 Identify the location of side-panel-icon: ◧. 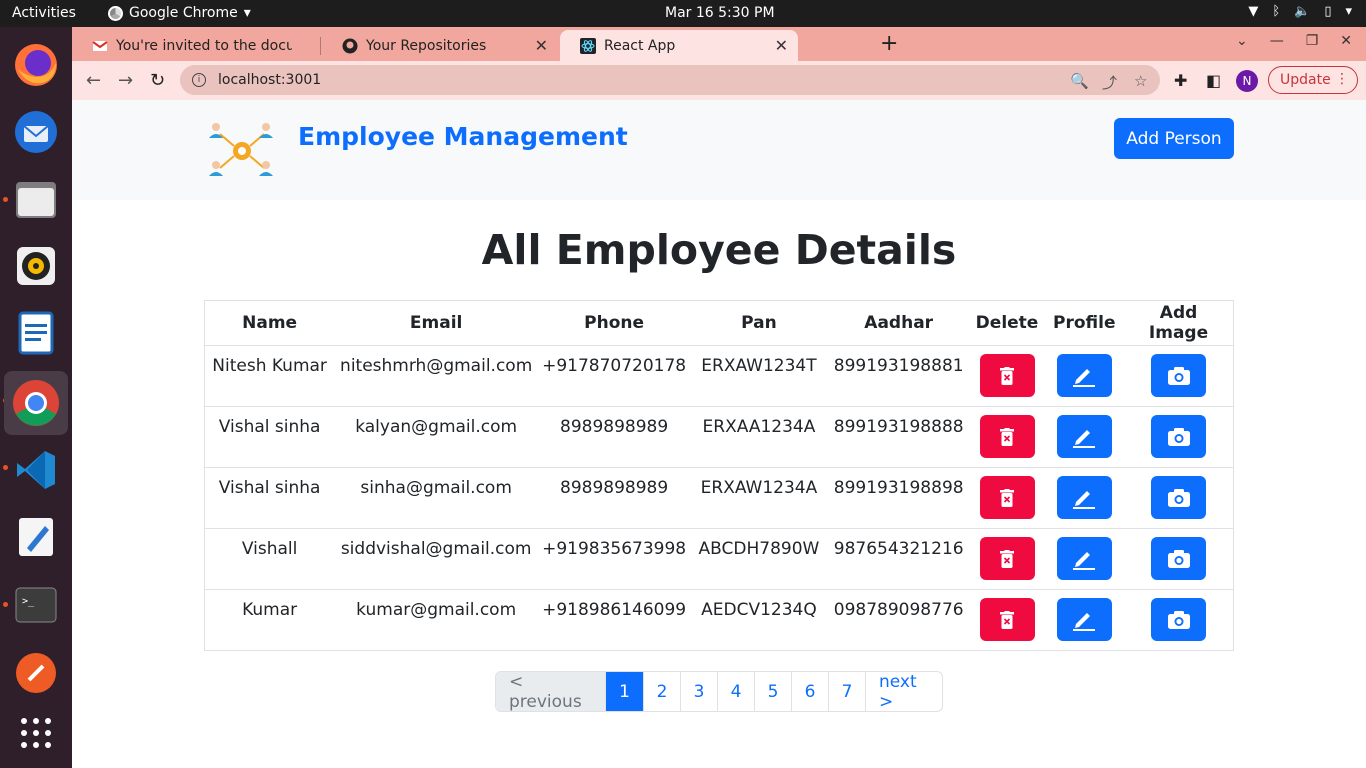
(1213, 80).